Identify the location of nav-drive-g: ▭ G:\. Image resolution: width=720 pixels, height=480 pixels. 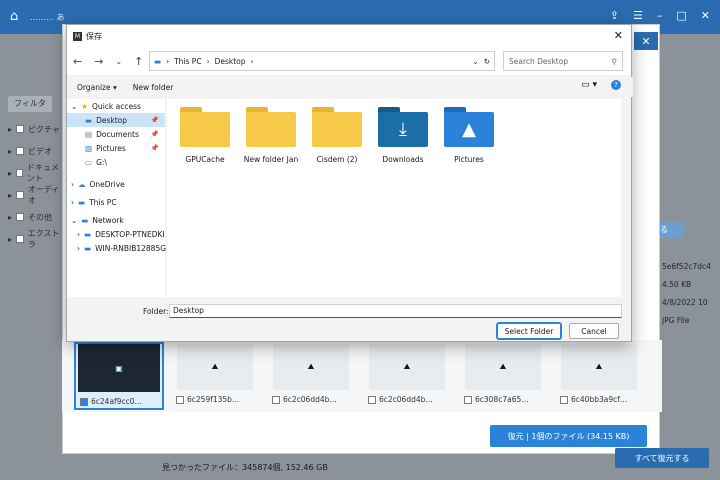
(116, 162).